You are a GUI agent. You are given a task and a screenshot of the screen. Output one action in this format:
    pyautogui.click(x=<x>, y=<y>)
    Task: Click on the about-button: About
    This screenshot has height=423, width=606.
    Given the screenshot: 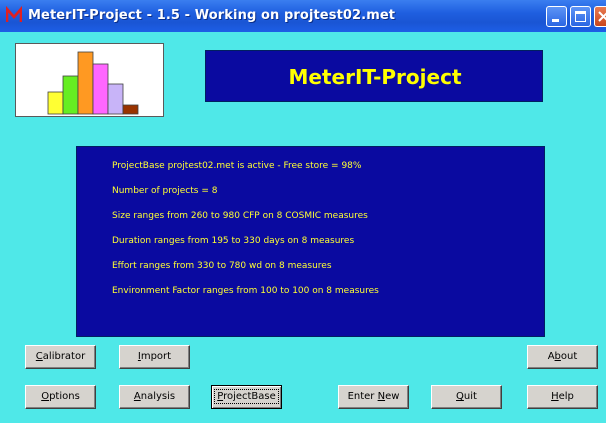 What is the action you would take?
    pyautogui.click(x=562, y=357)
    